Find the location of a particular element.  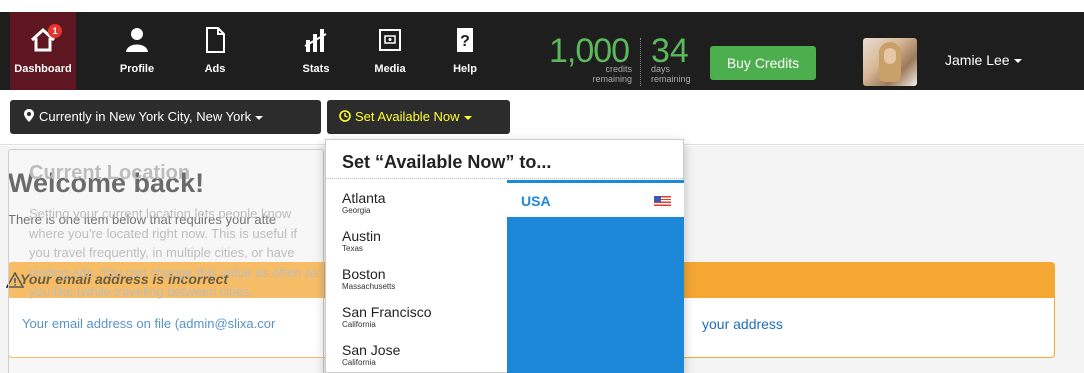

nav-stats-label: Stats is located at coordinates (316, 69).